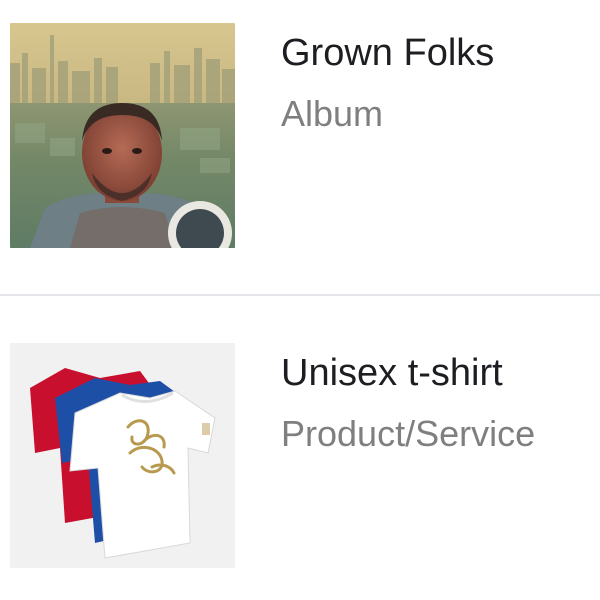  I want to click on album-text: Grown Folks Album, so click(387, 83).